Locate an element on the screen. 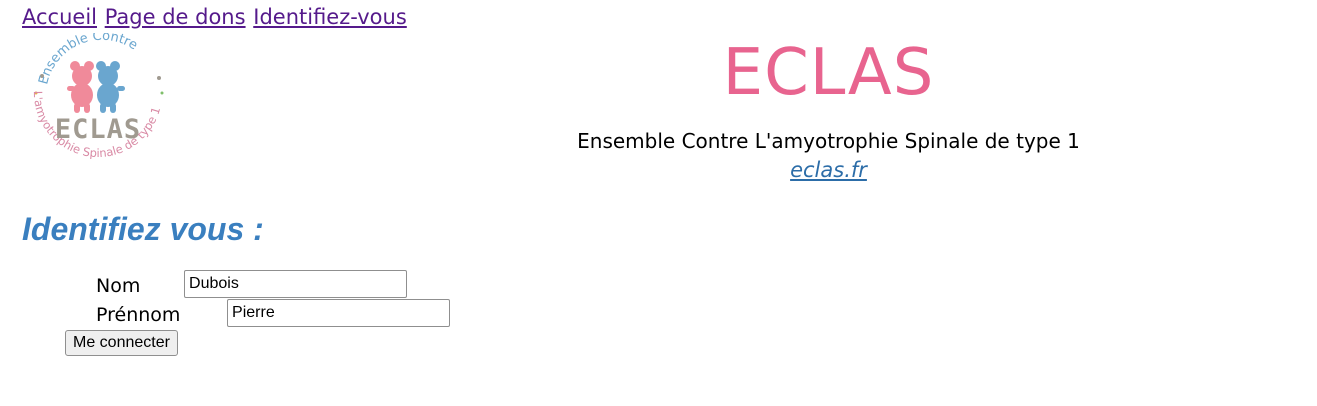  site-title: ECLAS is located at coordinates (828, 73).